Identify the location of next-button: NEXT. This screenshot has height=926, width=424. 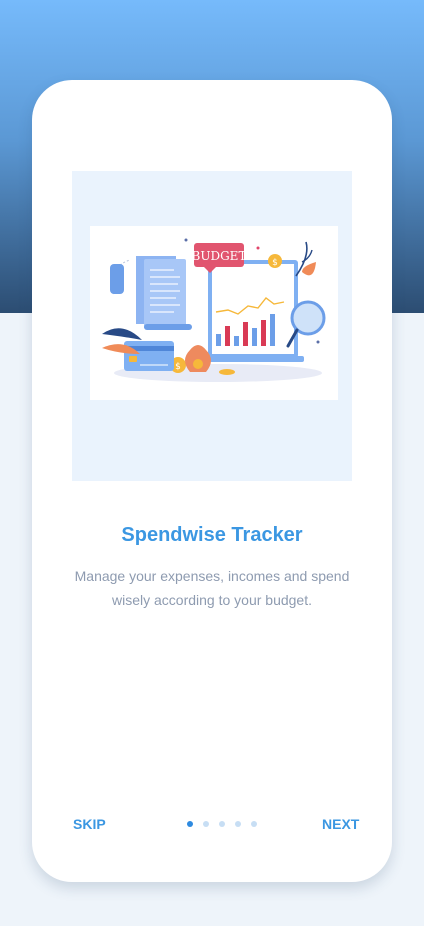
(340, 824).